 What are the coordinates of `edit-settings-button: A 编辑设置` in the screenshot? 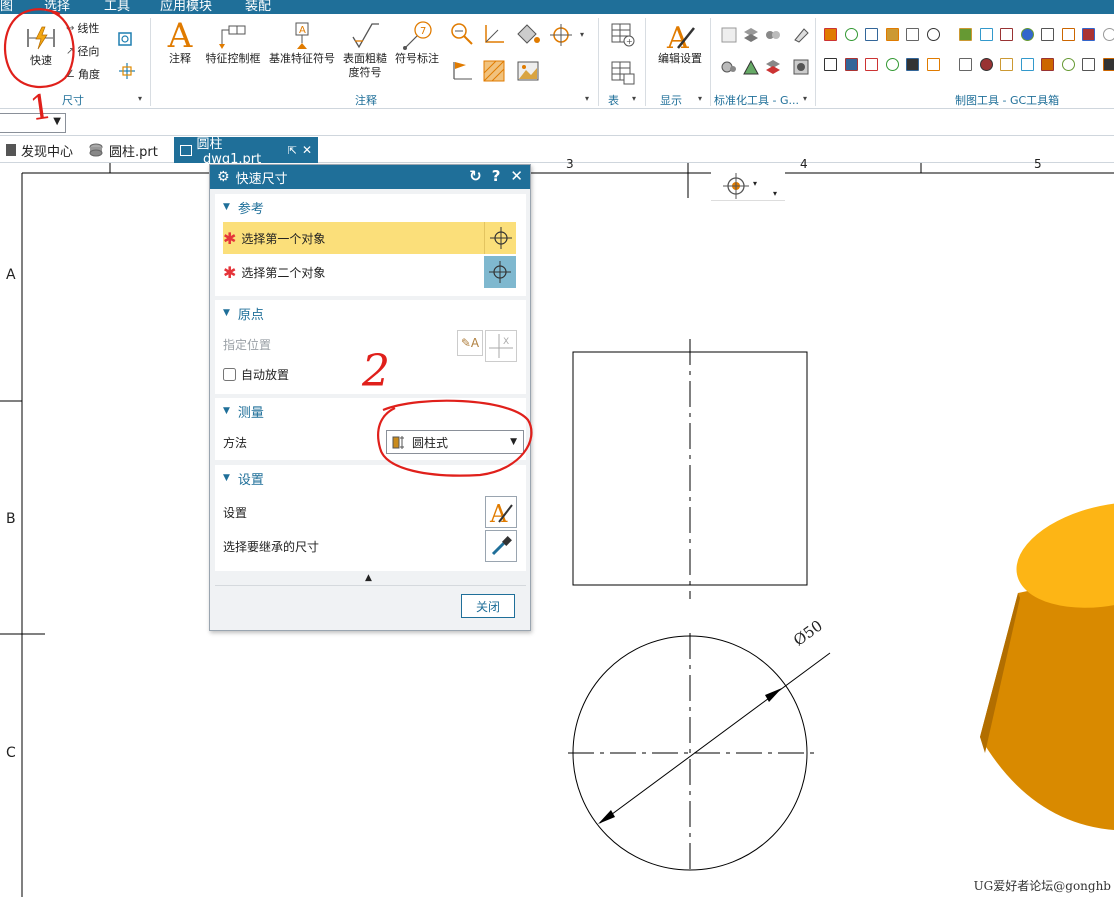 It's located at (680, 43).